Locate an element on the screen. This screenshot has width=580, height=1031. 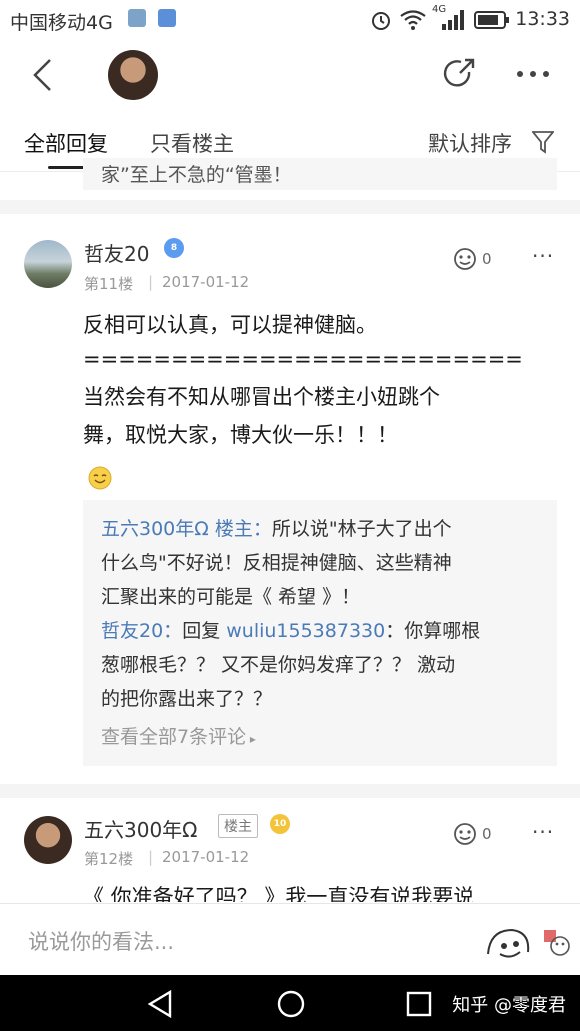
sub-reply-author: 哲友20： is located at coordinates (141, 631).